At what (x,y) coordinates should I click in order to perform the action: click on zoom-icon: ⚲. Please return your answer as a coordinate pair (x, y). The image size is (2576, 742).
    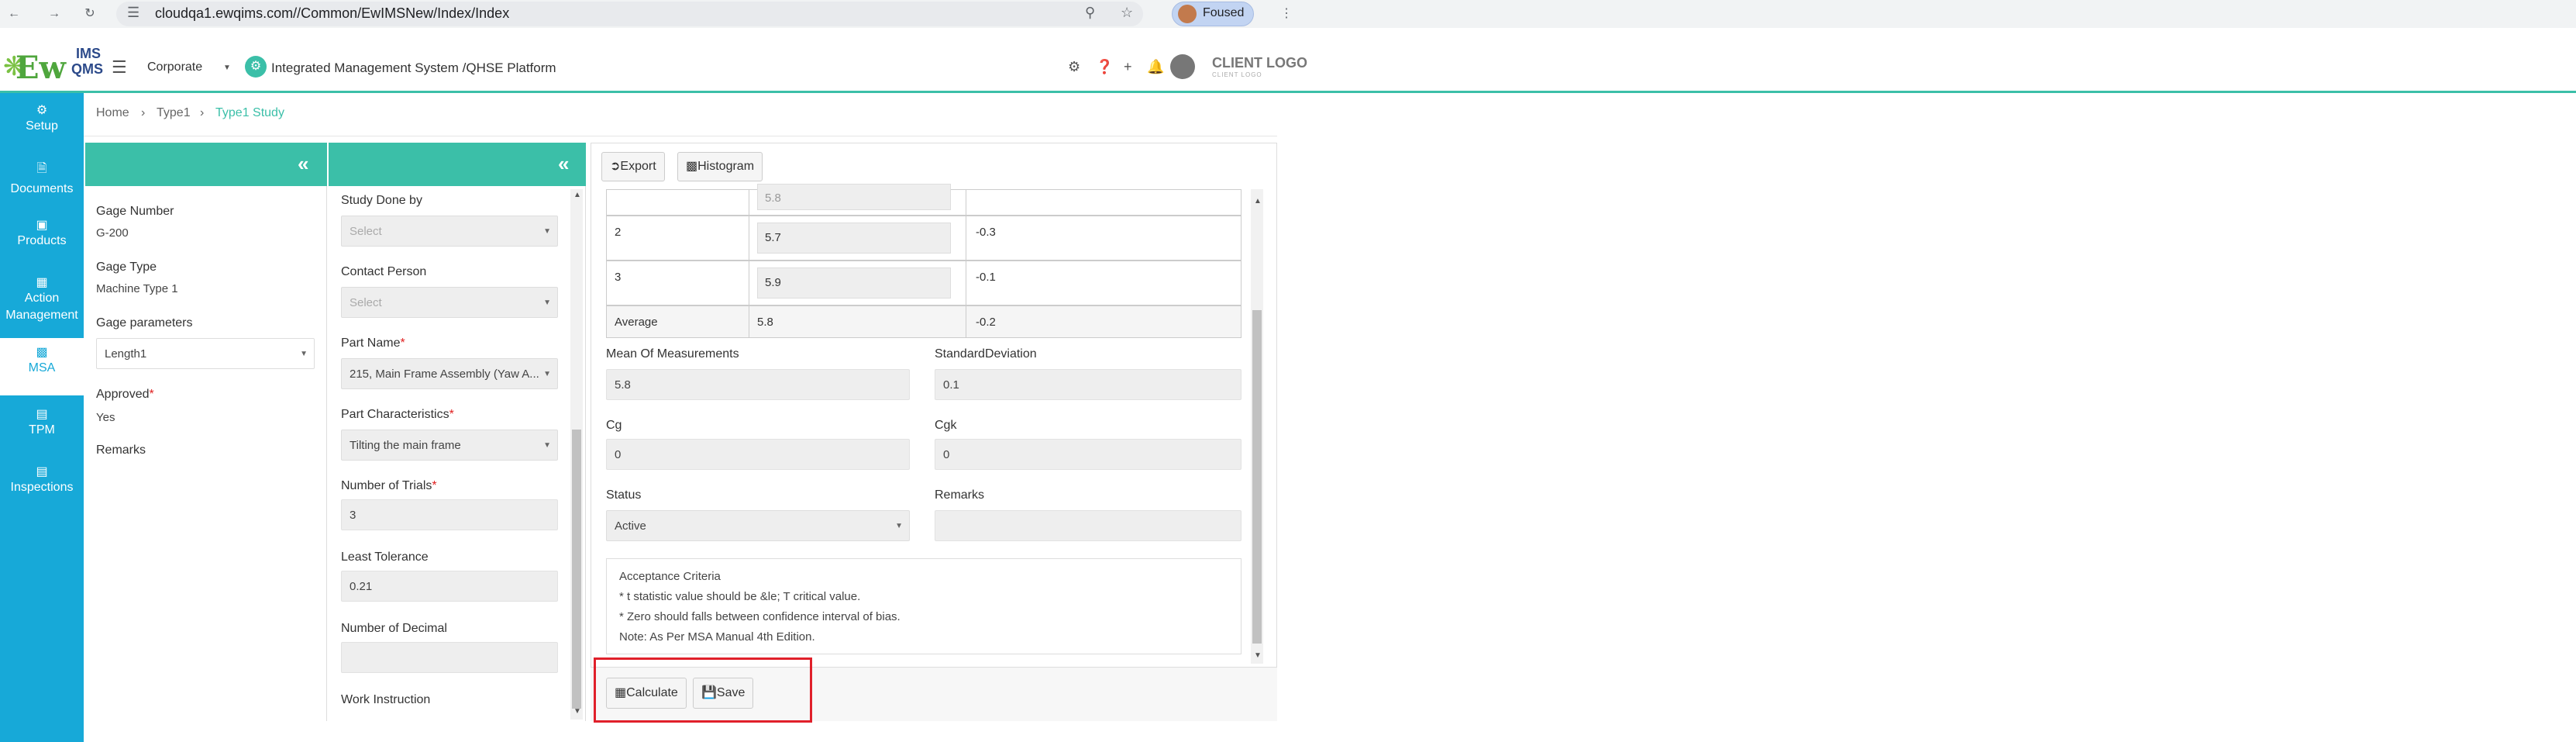
    Looking at the image, I should click on (1090, 13).